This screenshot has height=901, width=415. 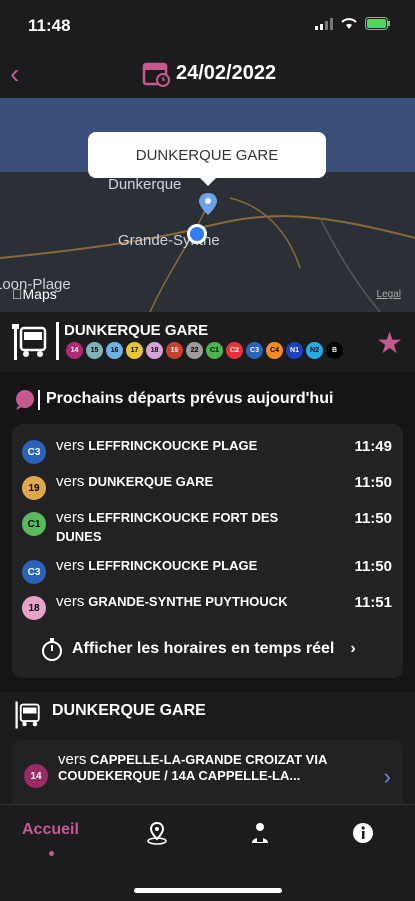 What do you see at coordinates (226, 72) in the screenshot?
I see `date-label: 24/02/2022` at bounding box center [226, 72].